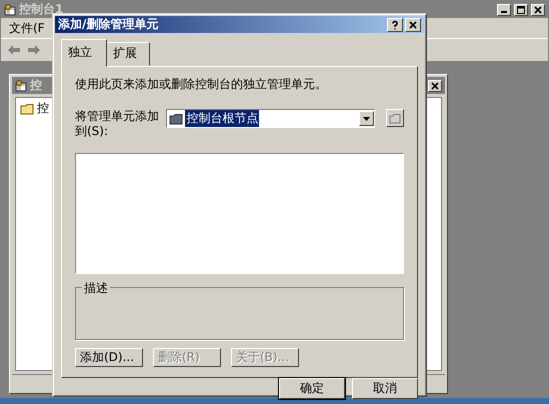  What do you see at coordinates (367, 119) in the screenshot?
I see `caret-icon` at bounding box center [367, 119].